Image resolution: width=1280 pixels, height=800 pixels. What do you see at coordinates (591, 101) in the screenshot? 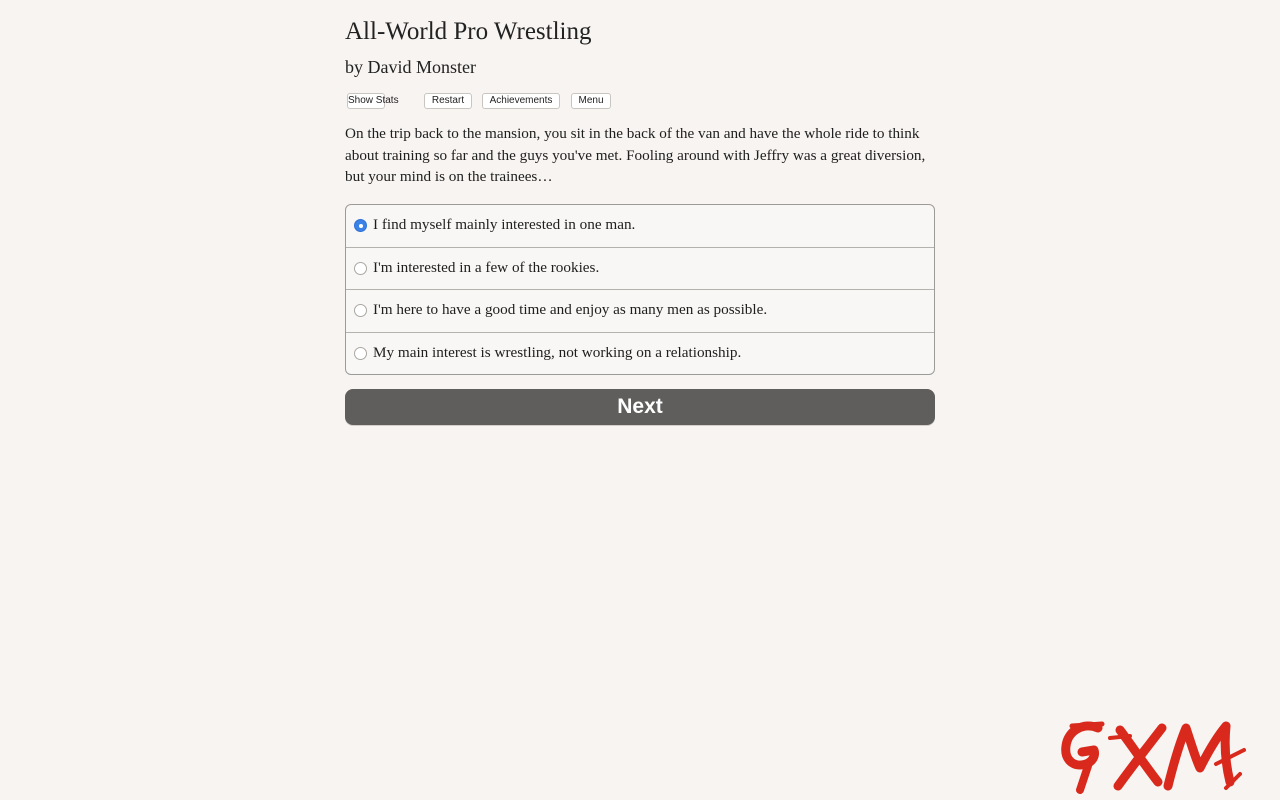
I see `menu-button: Menu` at bounding box center [591, 101].